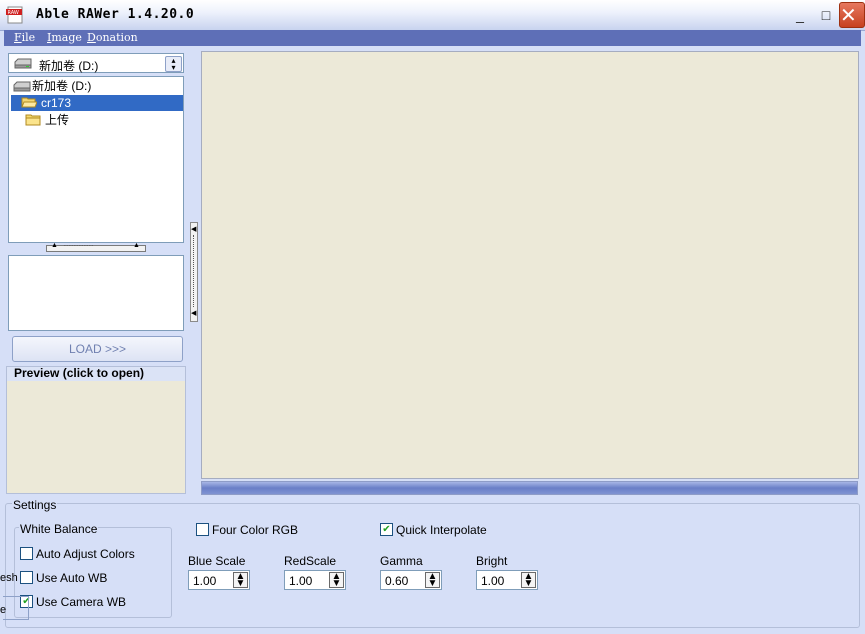 The width and height of the screenshot is (865, 634). I want to click on folder-icon, so click(33, 120).